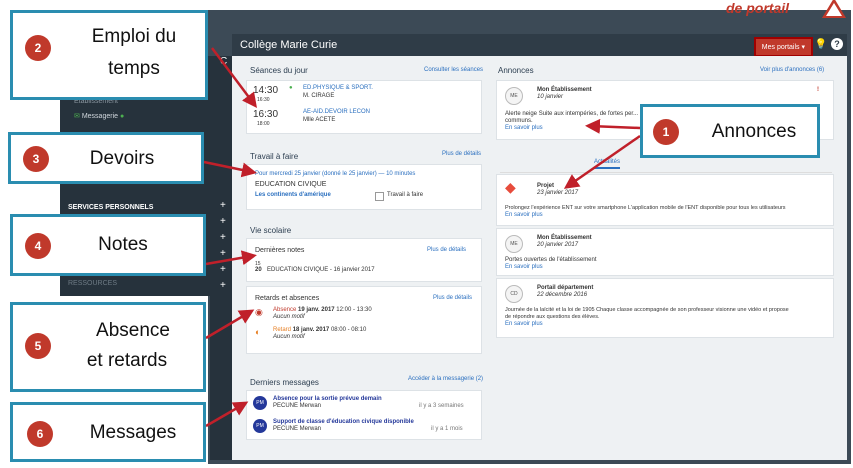  Describe the element at coordinates (134, 36) in the screenshot. I see `callout-label: Emploi du` at that location.